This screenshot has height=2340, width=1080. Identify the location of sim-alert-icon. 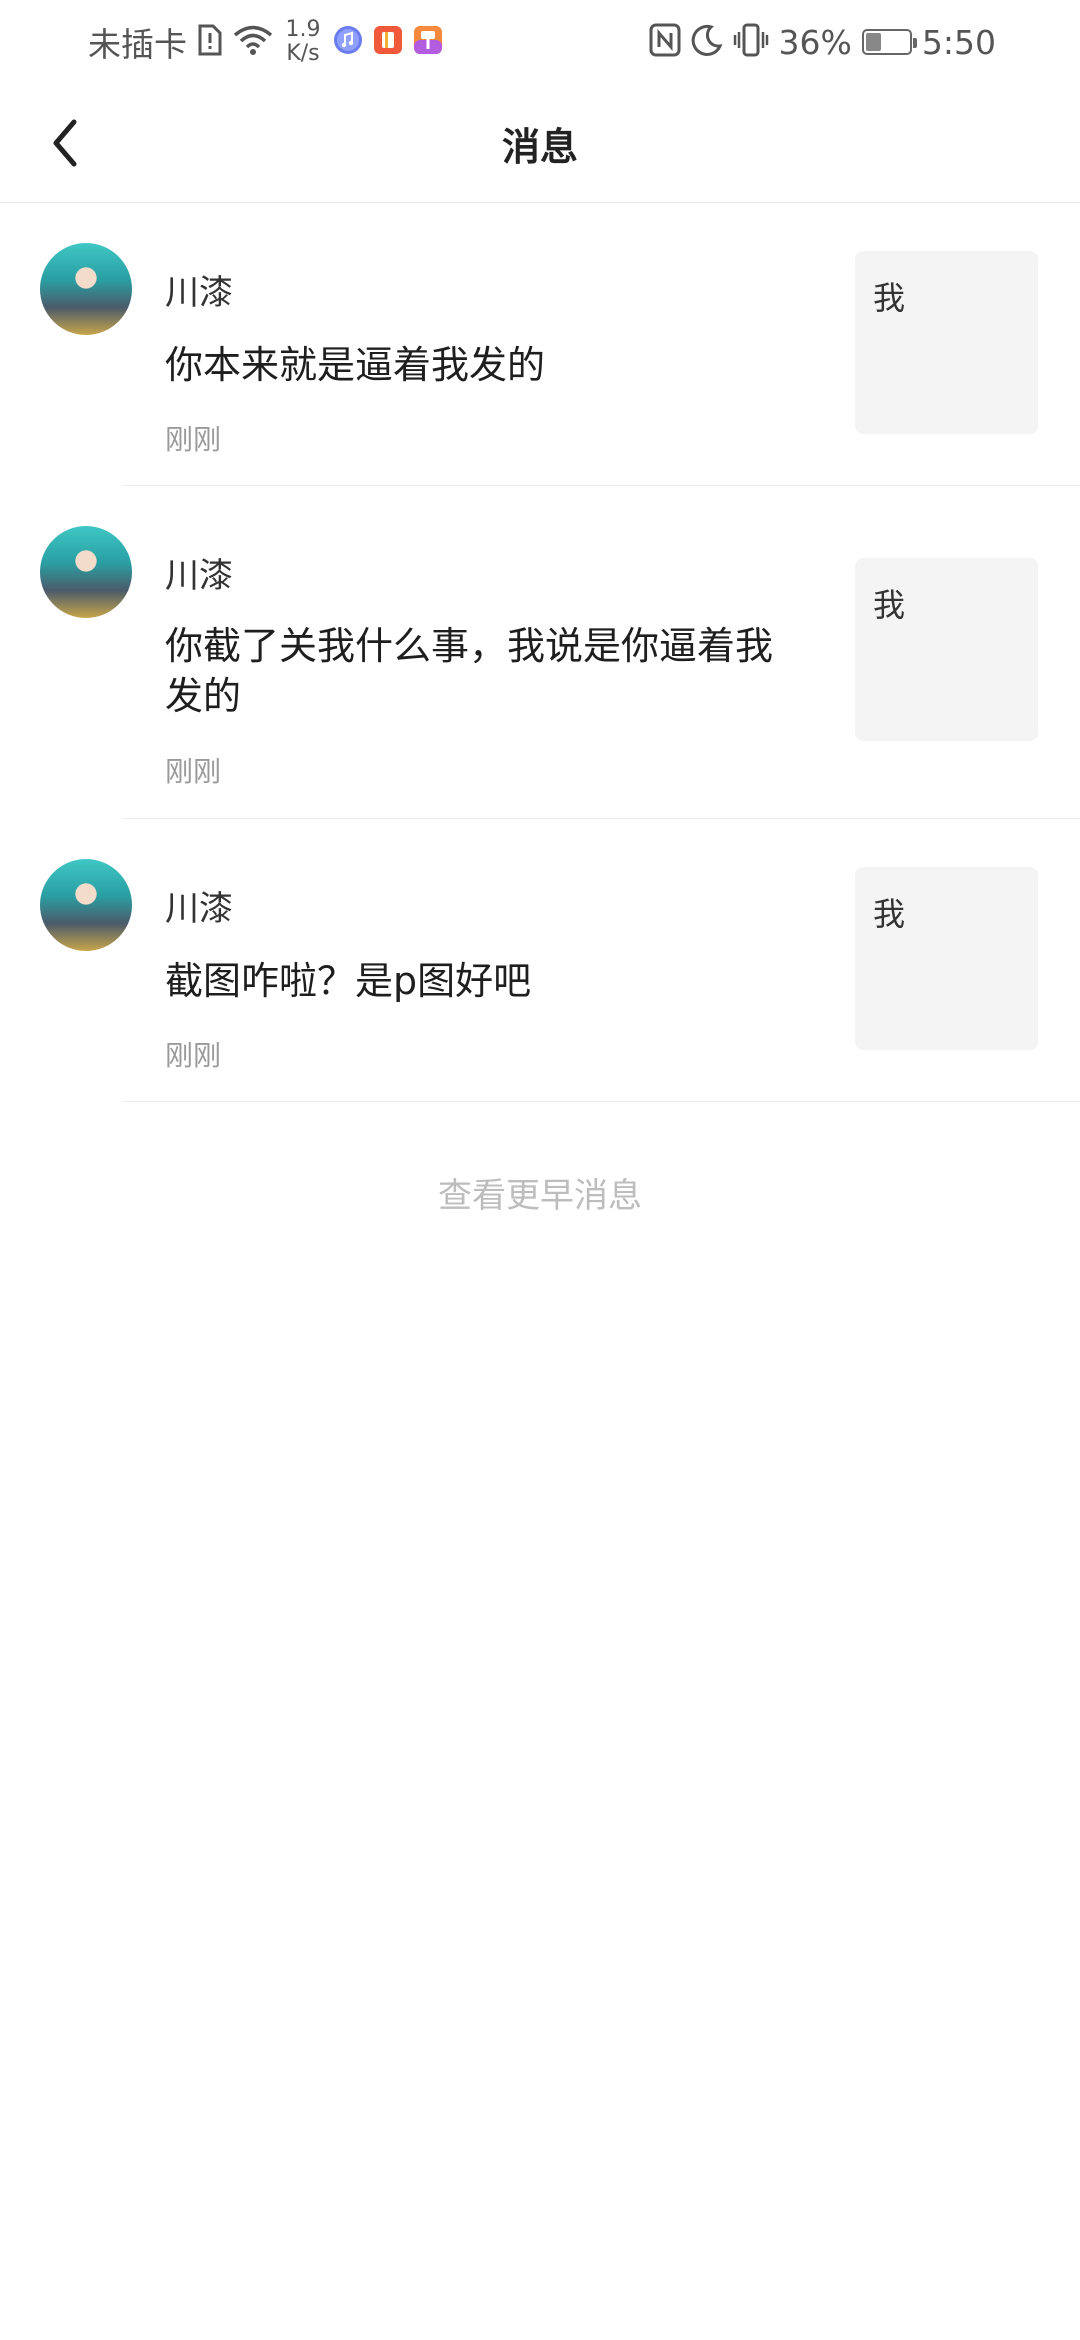
(210, 42).